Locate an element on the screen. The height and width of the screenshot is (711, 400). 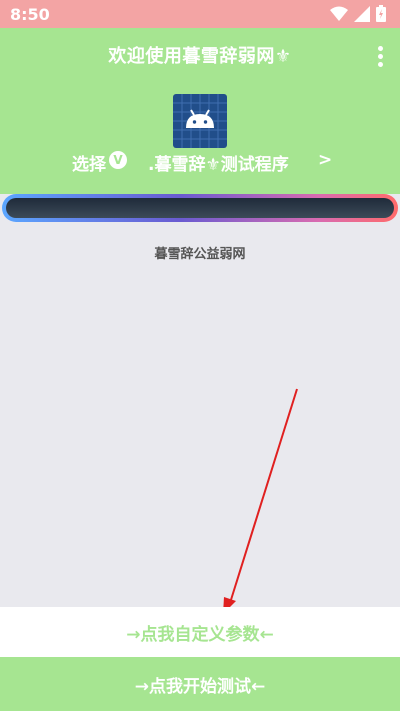
start-test-button: →点我开始测试← is located at coordinates (200, 684).